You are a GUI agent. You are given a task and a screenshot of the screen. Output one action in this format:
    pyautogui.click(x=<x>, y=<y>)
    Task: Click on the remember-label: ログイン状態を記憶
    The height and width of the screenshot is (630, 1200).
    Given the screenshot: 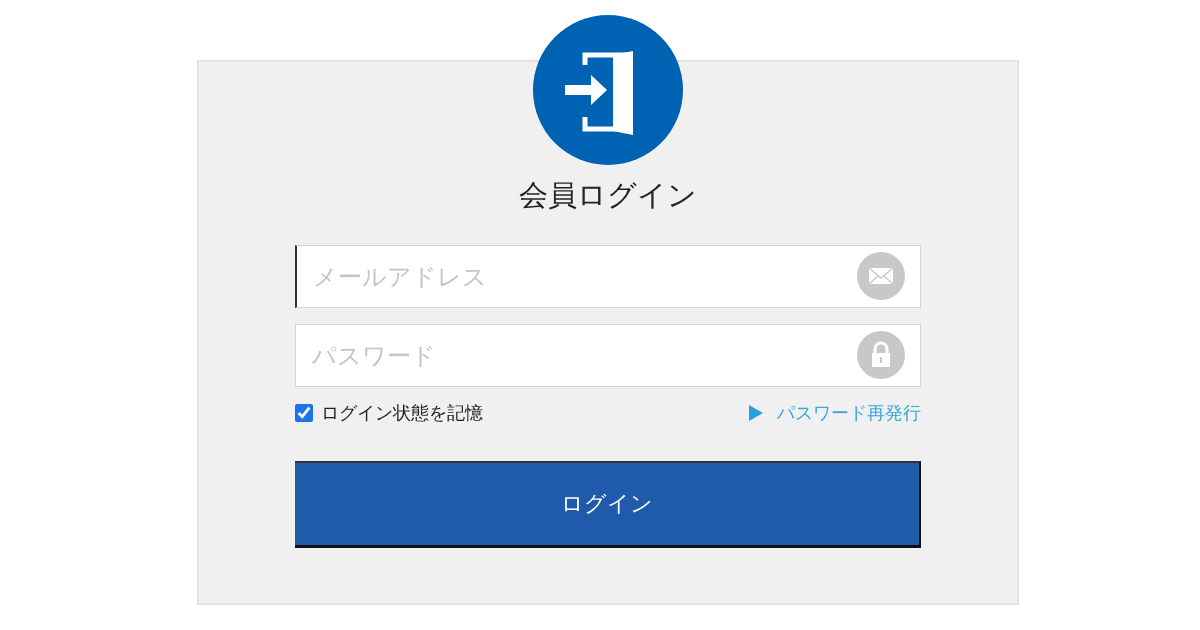 What is the action you would take?
    pyautogui.click(x=402, y=413)
    